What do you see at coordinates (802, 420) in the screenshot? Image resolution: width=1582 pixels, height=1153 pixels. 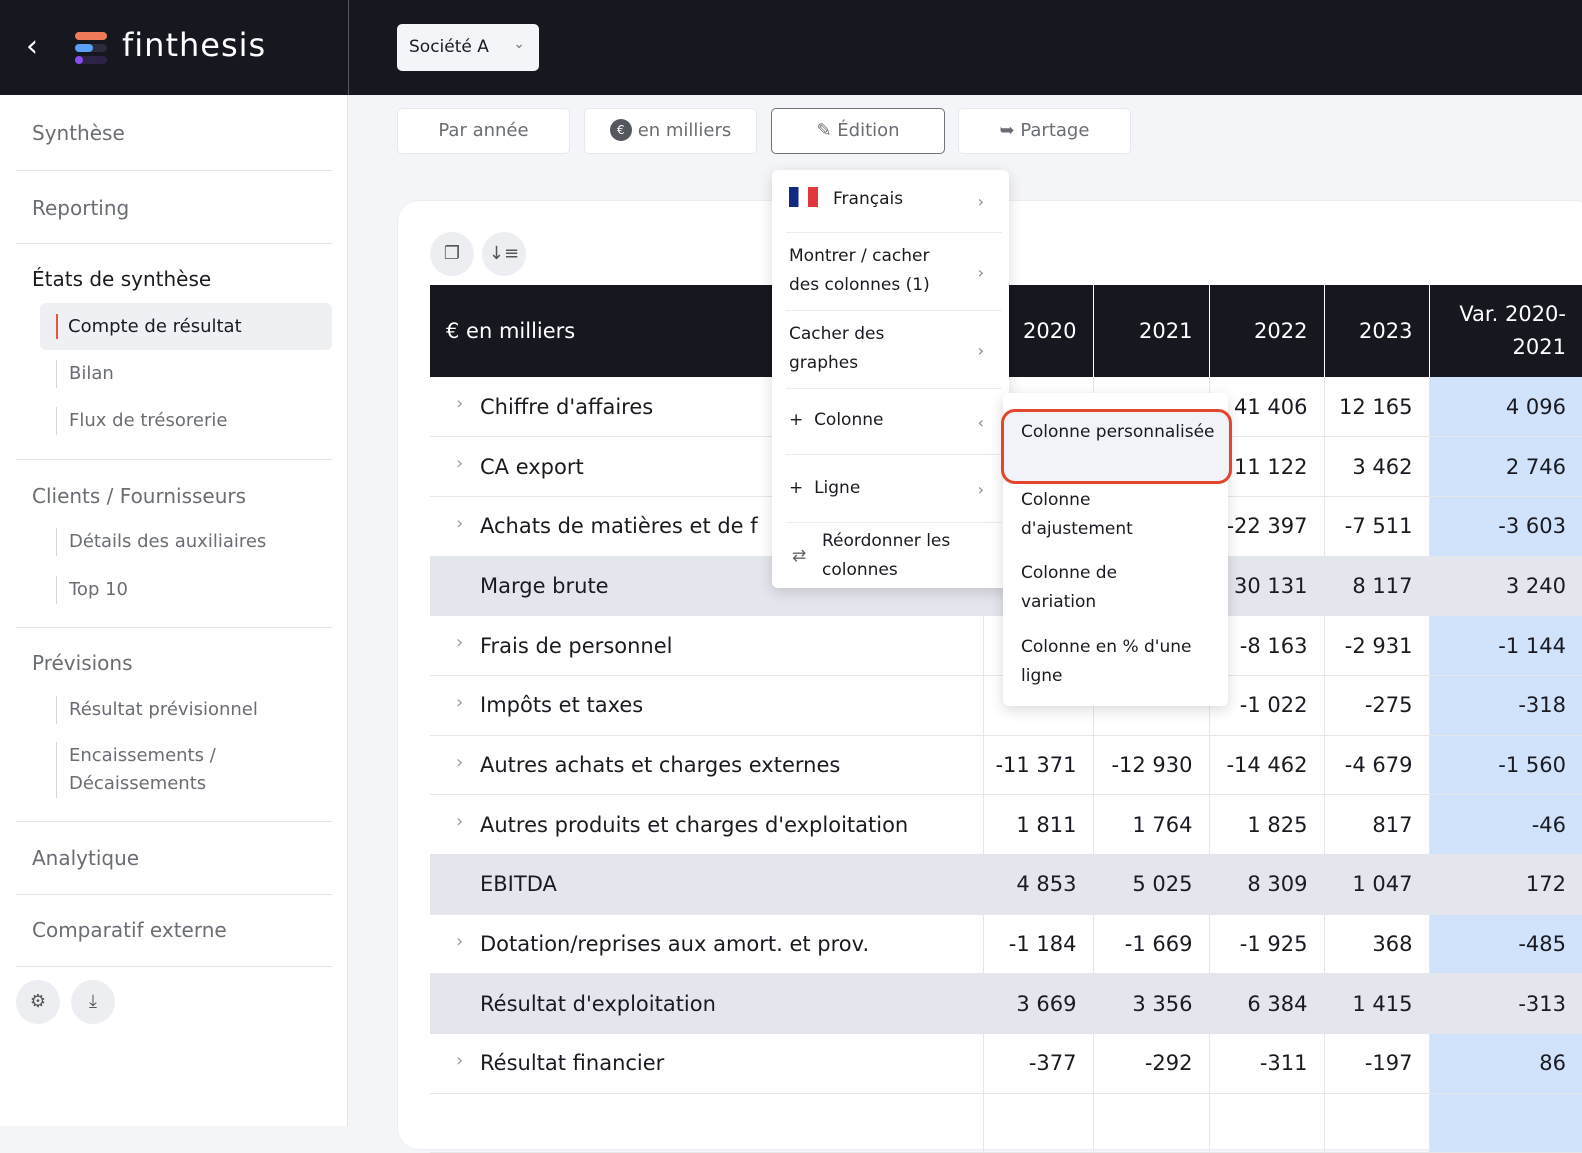 I see `plus-icon: +` at bounding box center [802, 420].